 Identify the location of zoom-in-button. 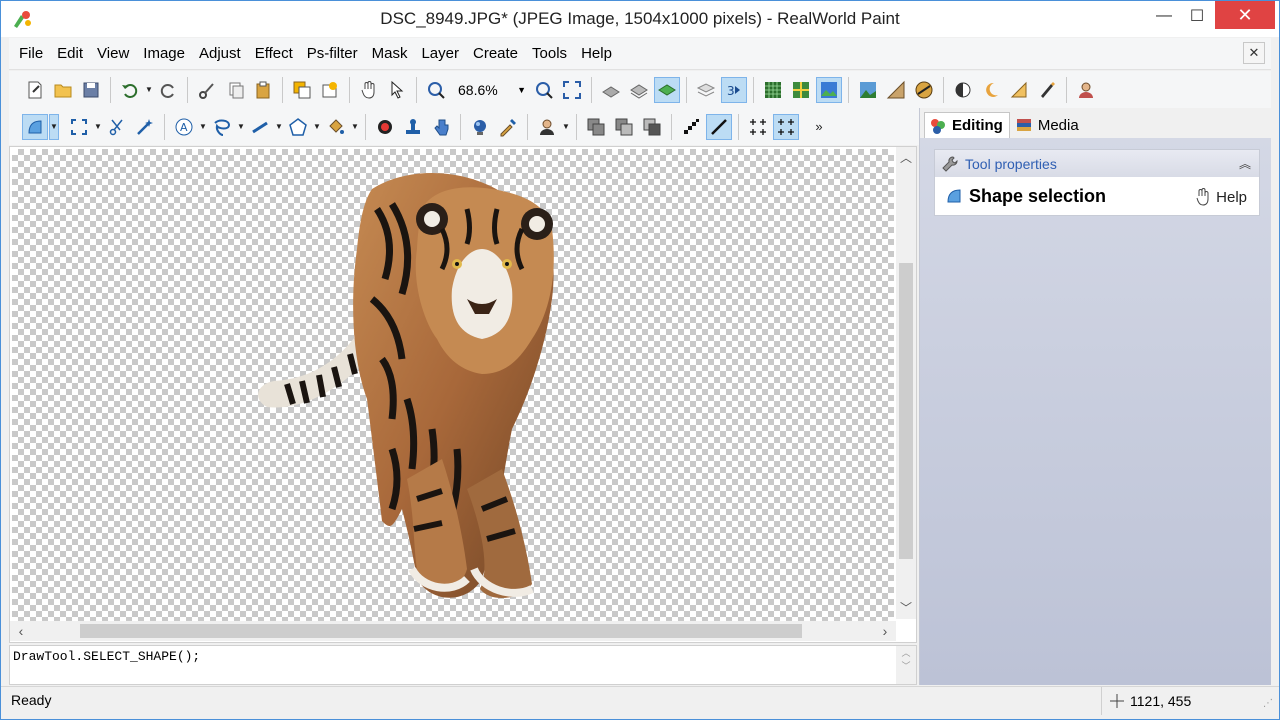
(544, 90).